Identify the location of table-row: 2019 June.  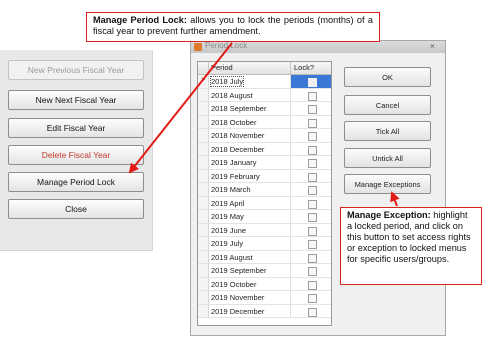
(264, 230).